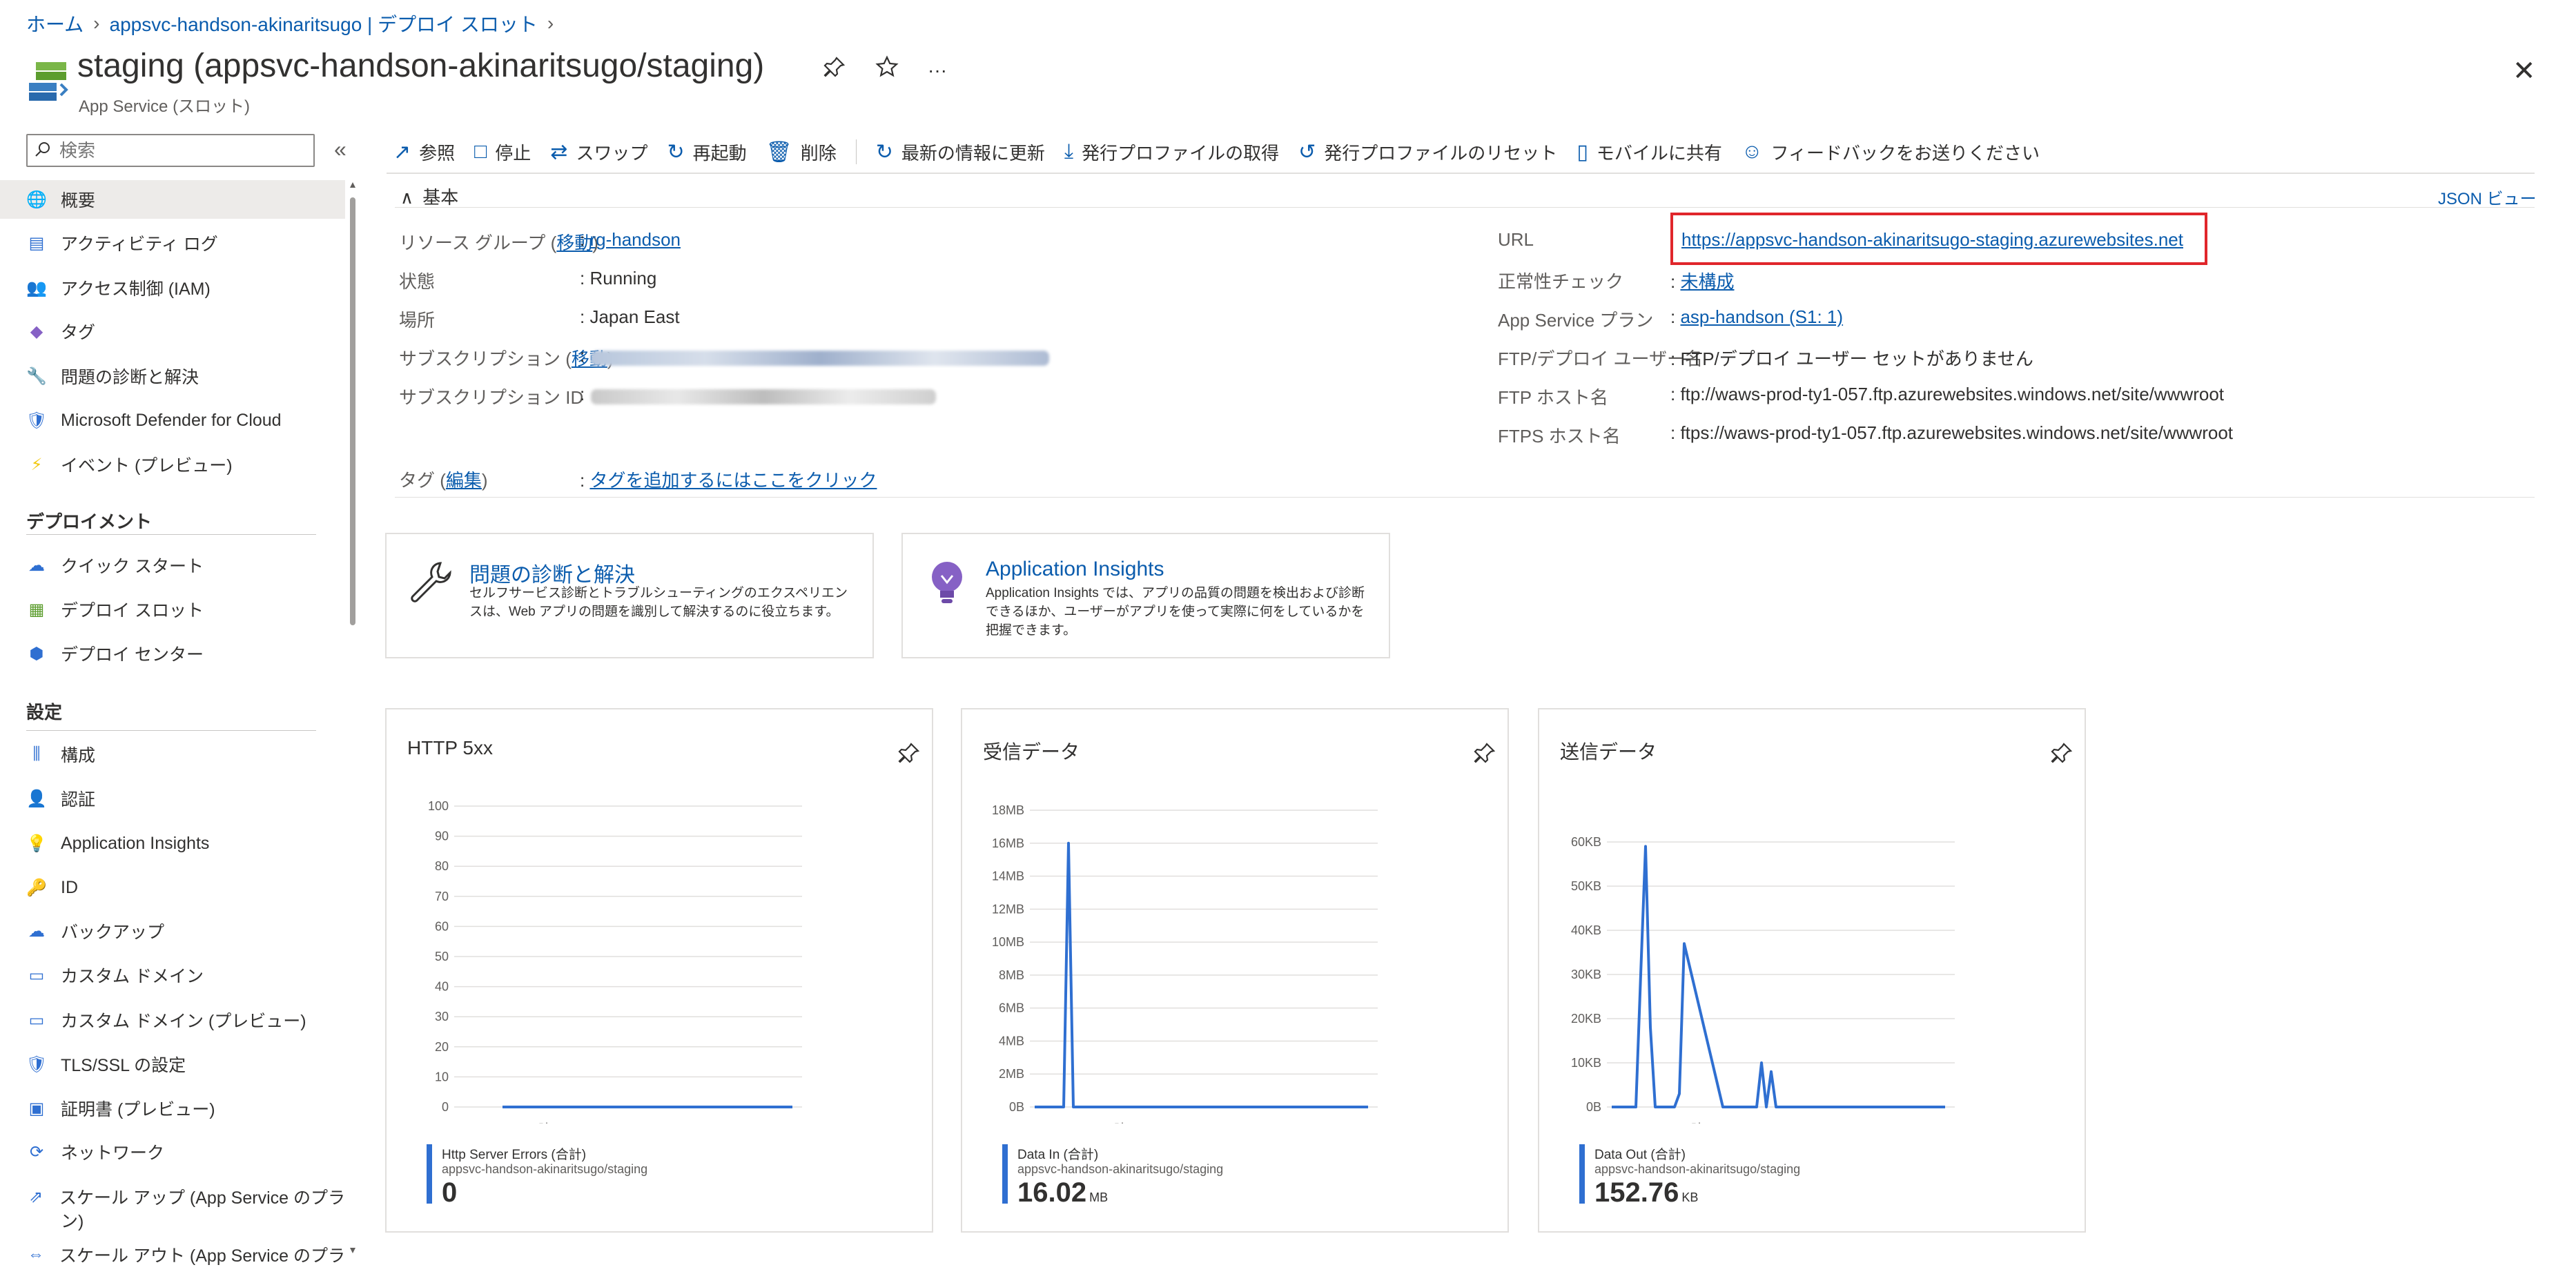 The height and width of the screenshot is (1274, 2576). I want to click on y-tick-label: 60KB, so click(1586, 842).